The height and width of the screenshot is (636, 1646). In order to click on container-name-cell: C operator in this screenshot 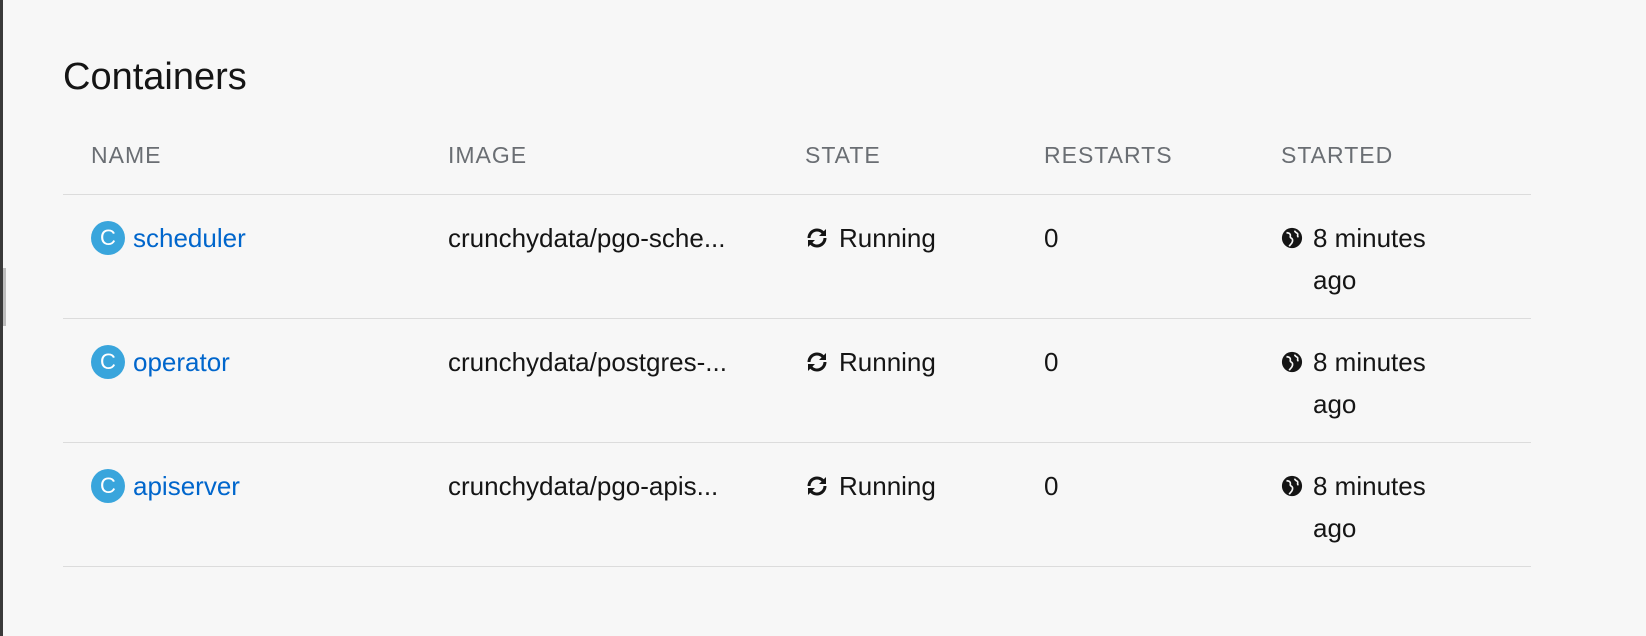, I will do `click(160, 362)`.